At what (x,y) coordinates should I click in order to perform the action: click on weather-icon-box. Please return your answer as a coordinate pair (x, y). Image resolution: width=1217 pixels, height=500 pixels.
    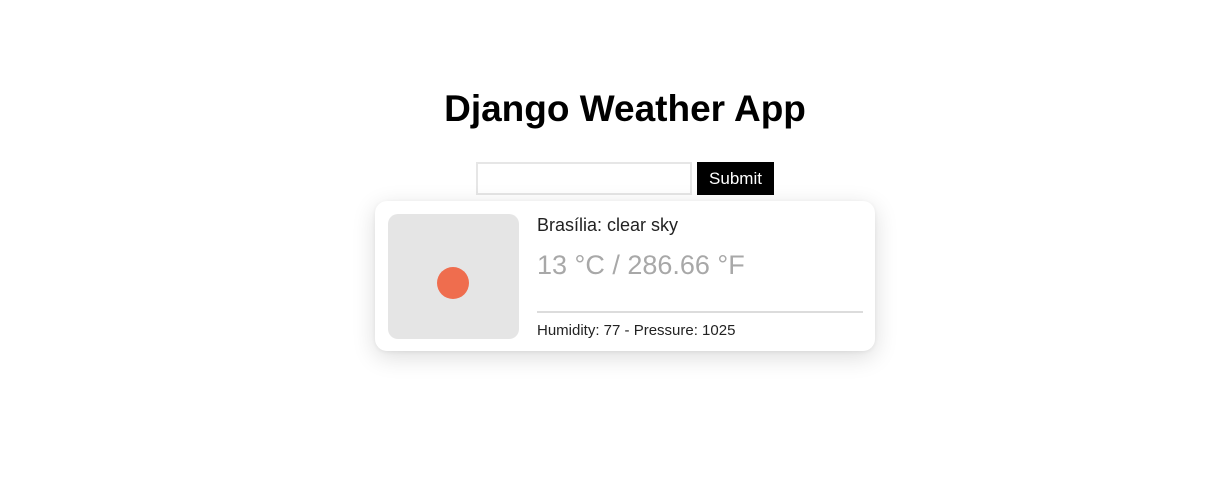
    Looking at the image, I should click on (453, 276).